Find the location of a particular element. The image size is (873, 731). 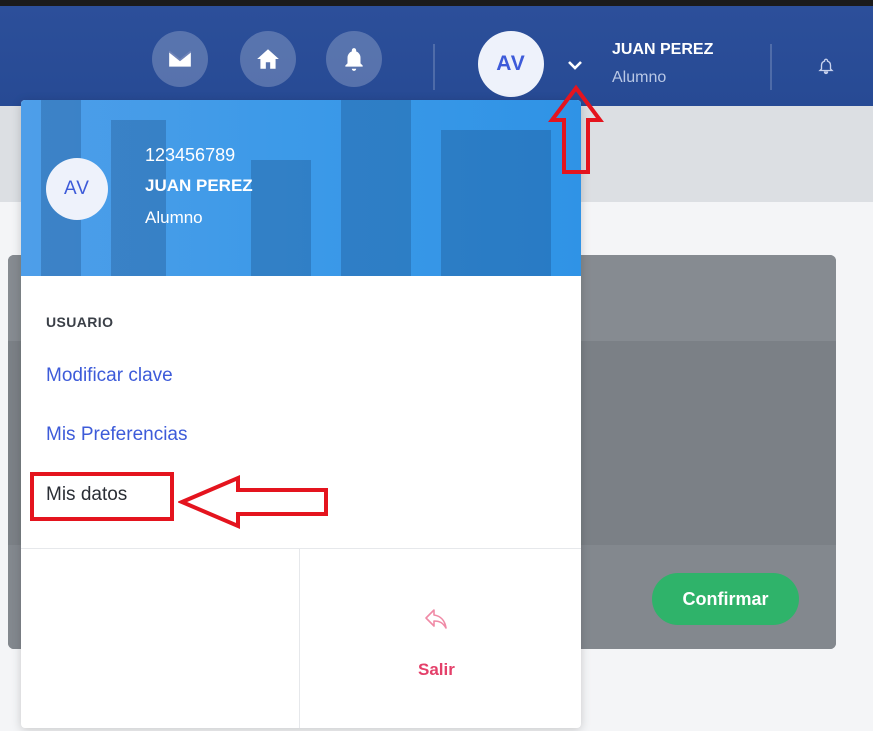

annotation-arrow-left-icon is located at coordinates (253, 502).